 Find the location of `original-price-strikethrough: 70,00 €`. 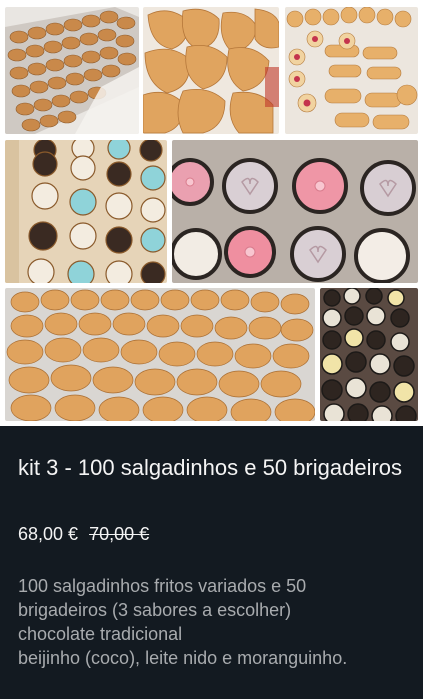

original-price-strikethrough: 70,00 € is located at coordinates (119, 534).